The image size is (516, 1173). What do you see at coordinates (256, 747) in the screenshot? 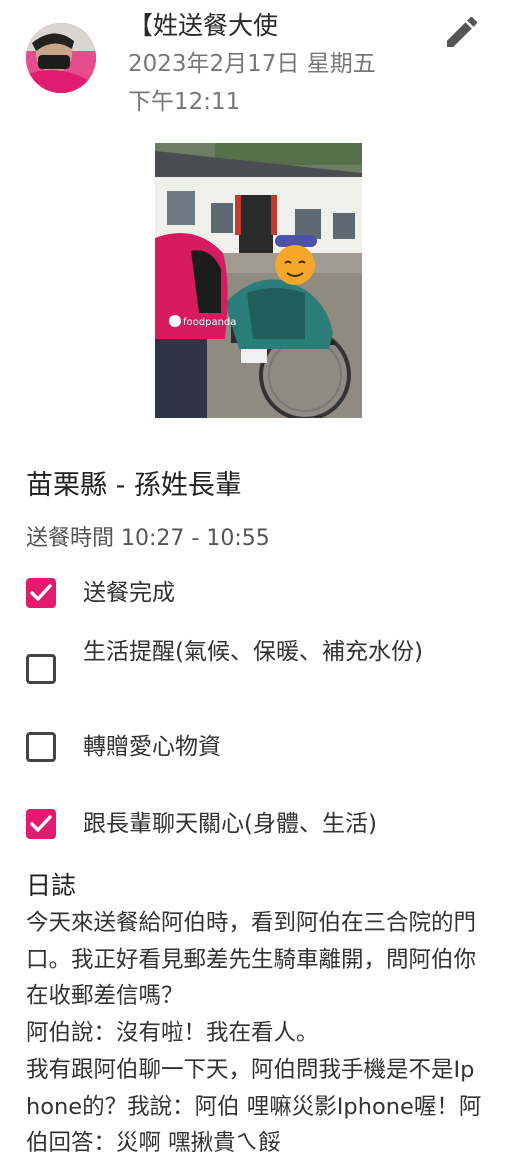
I see `checklist-item-donate-supplies: 轉贈愛心物資` at bounding box center [256, 747].